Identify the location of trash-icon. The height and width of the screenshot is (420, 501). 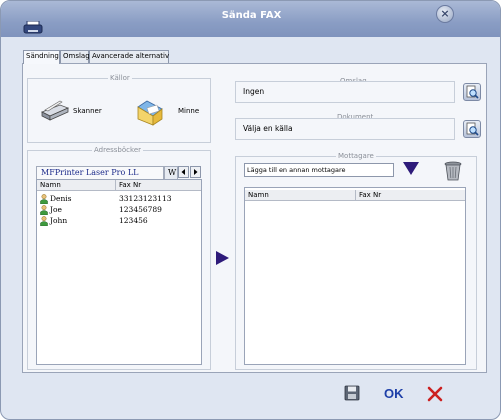
(453, 171).